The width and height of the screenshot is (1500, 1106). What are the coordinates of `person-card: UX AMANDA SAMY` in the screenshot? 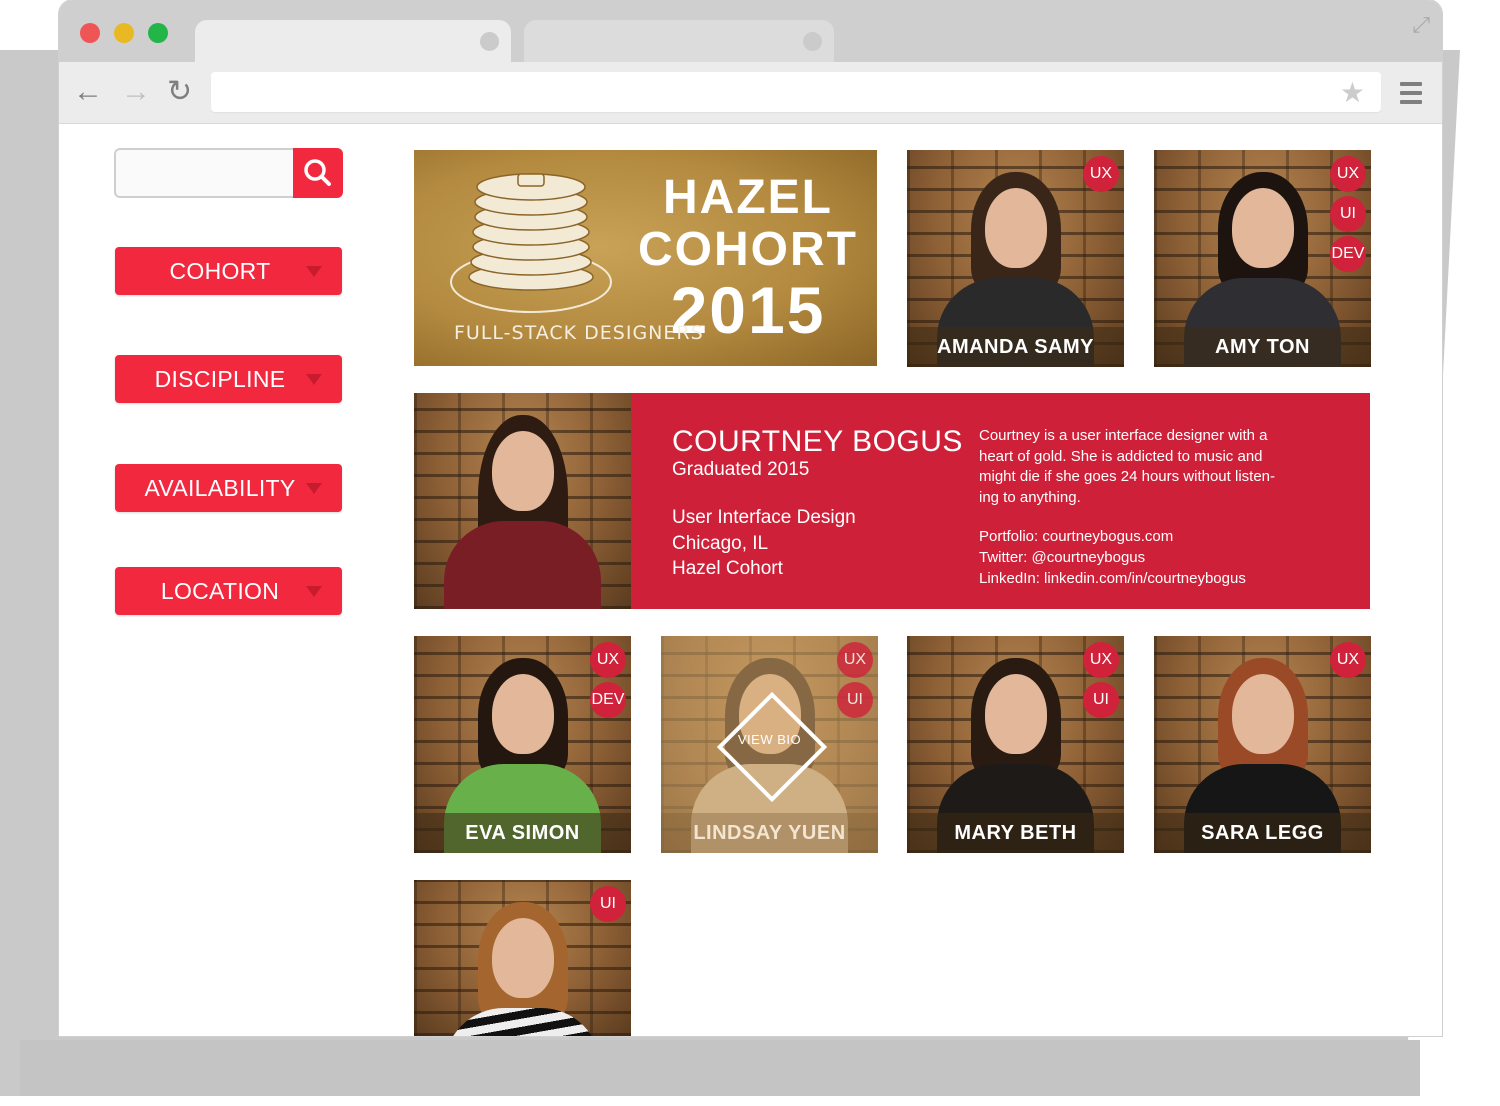 It's located at (1015, 258).